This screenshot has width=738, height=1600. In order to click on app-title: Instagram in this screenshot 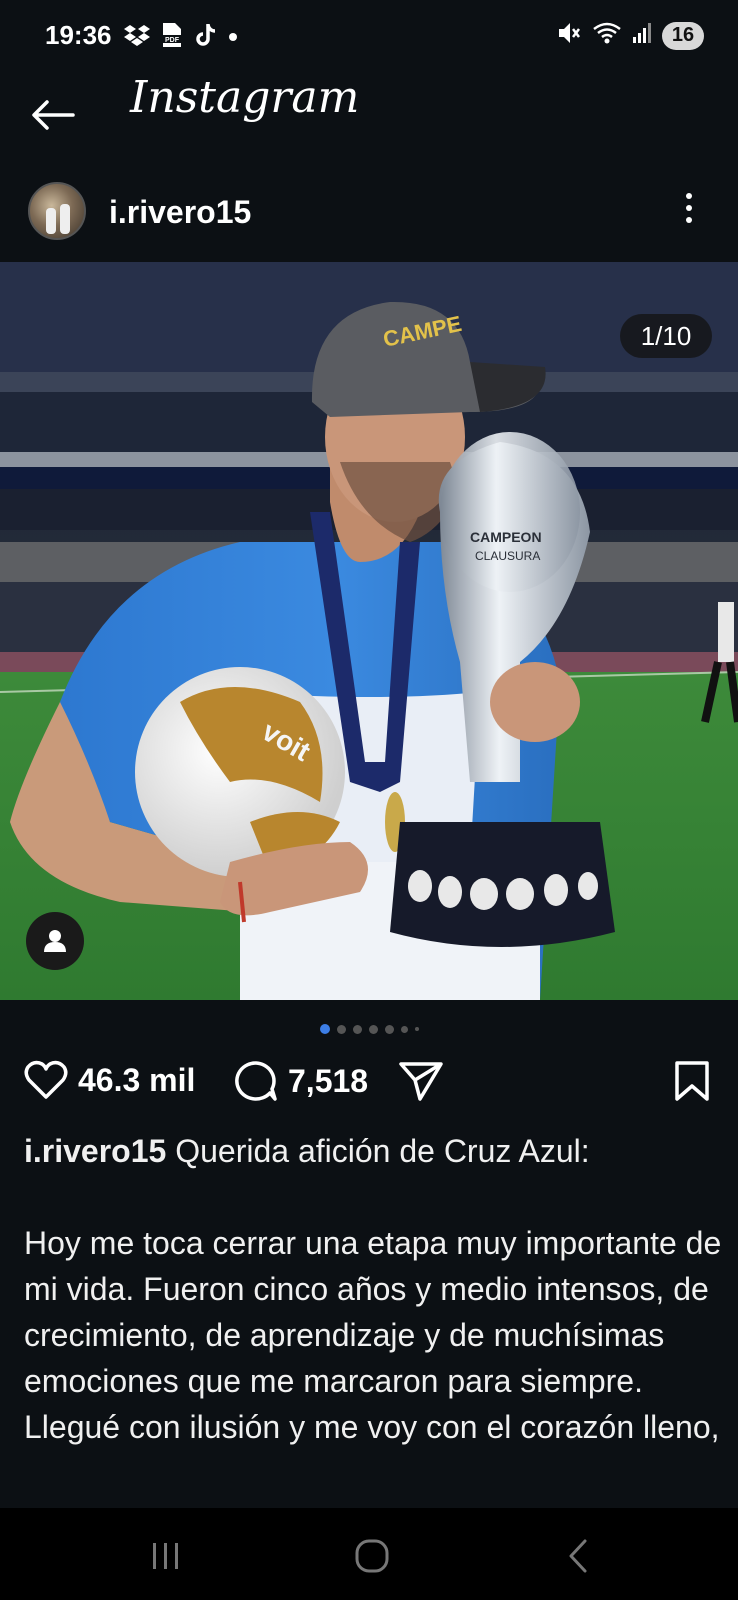, I will do `click(245, 97)`.